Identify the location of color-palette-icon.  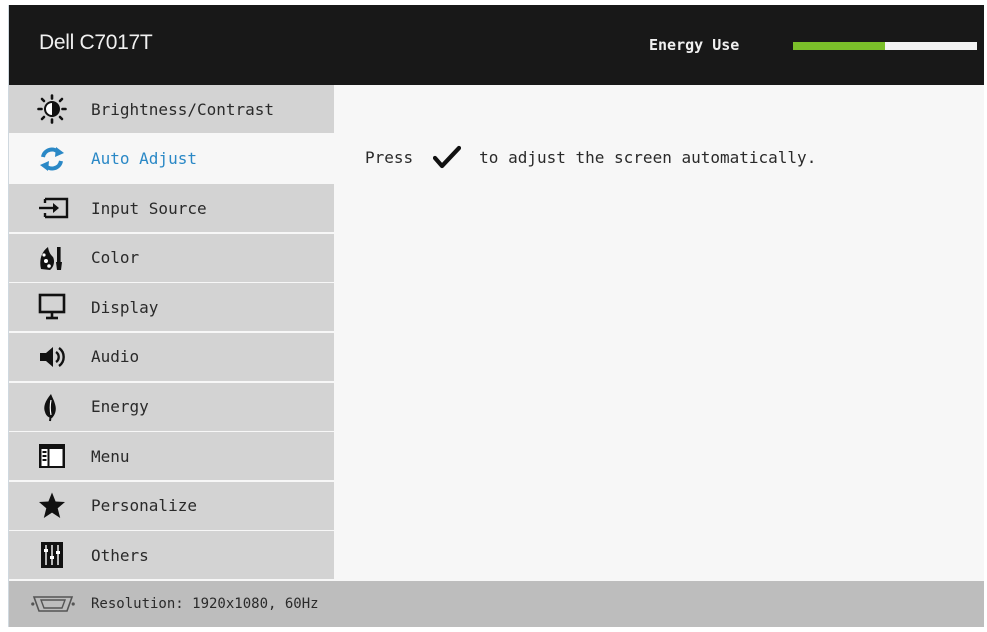
(58, 258).